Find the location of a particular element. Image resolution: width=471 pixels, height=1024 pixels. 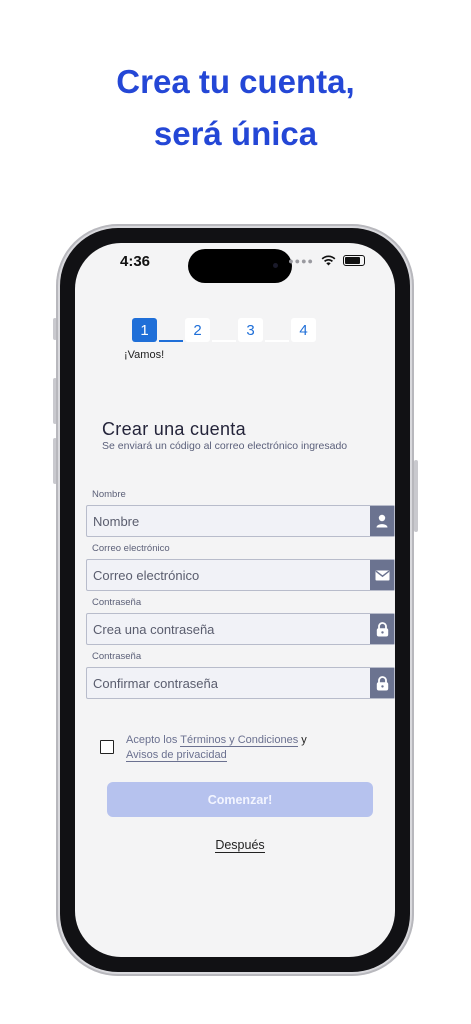

later-row: Después is located at coordinates (235, 845).